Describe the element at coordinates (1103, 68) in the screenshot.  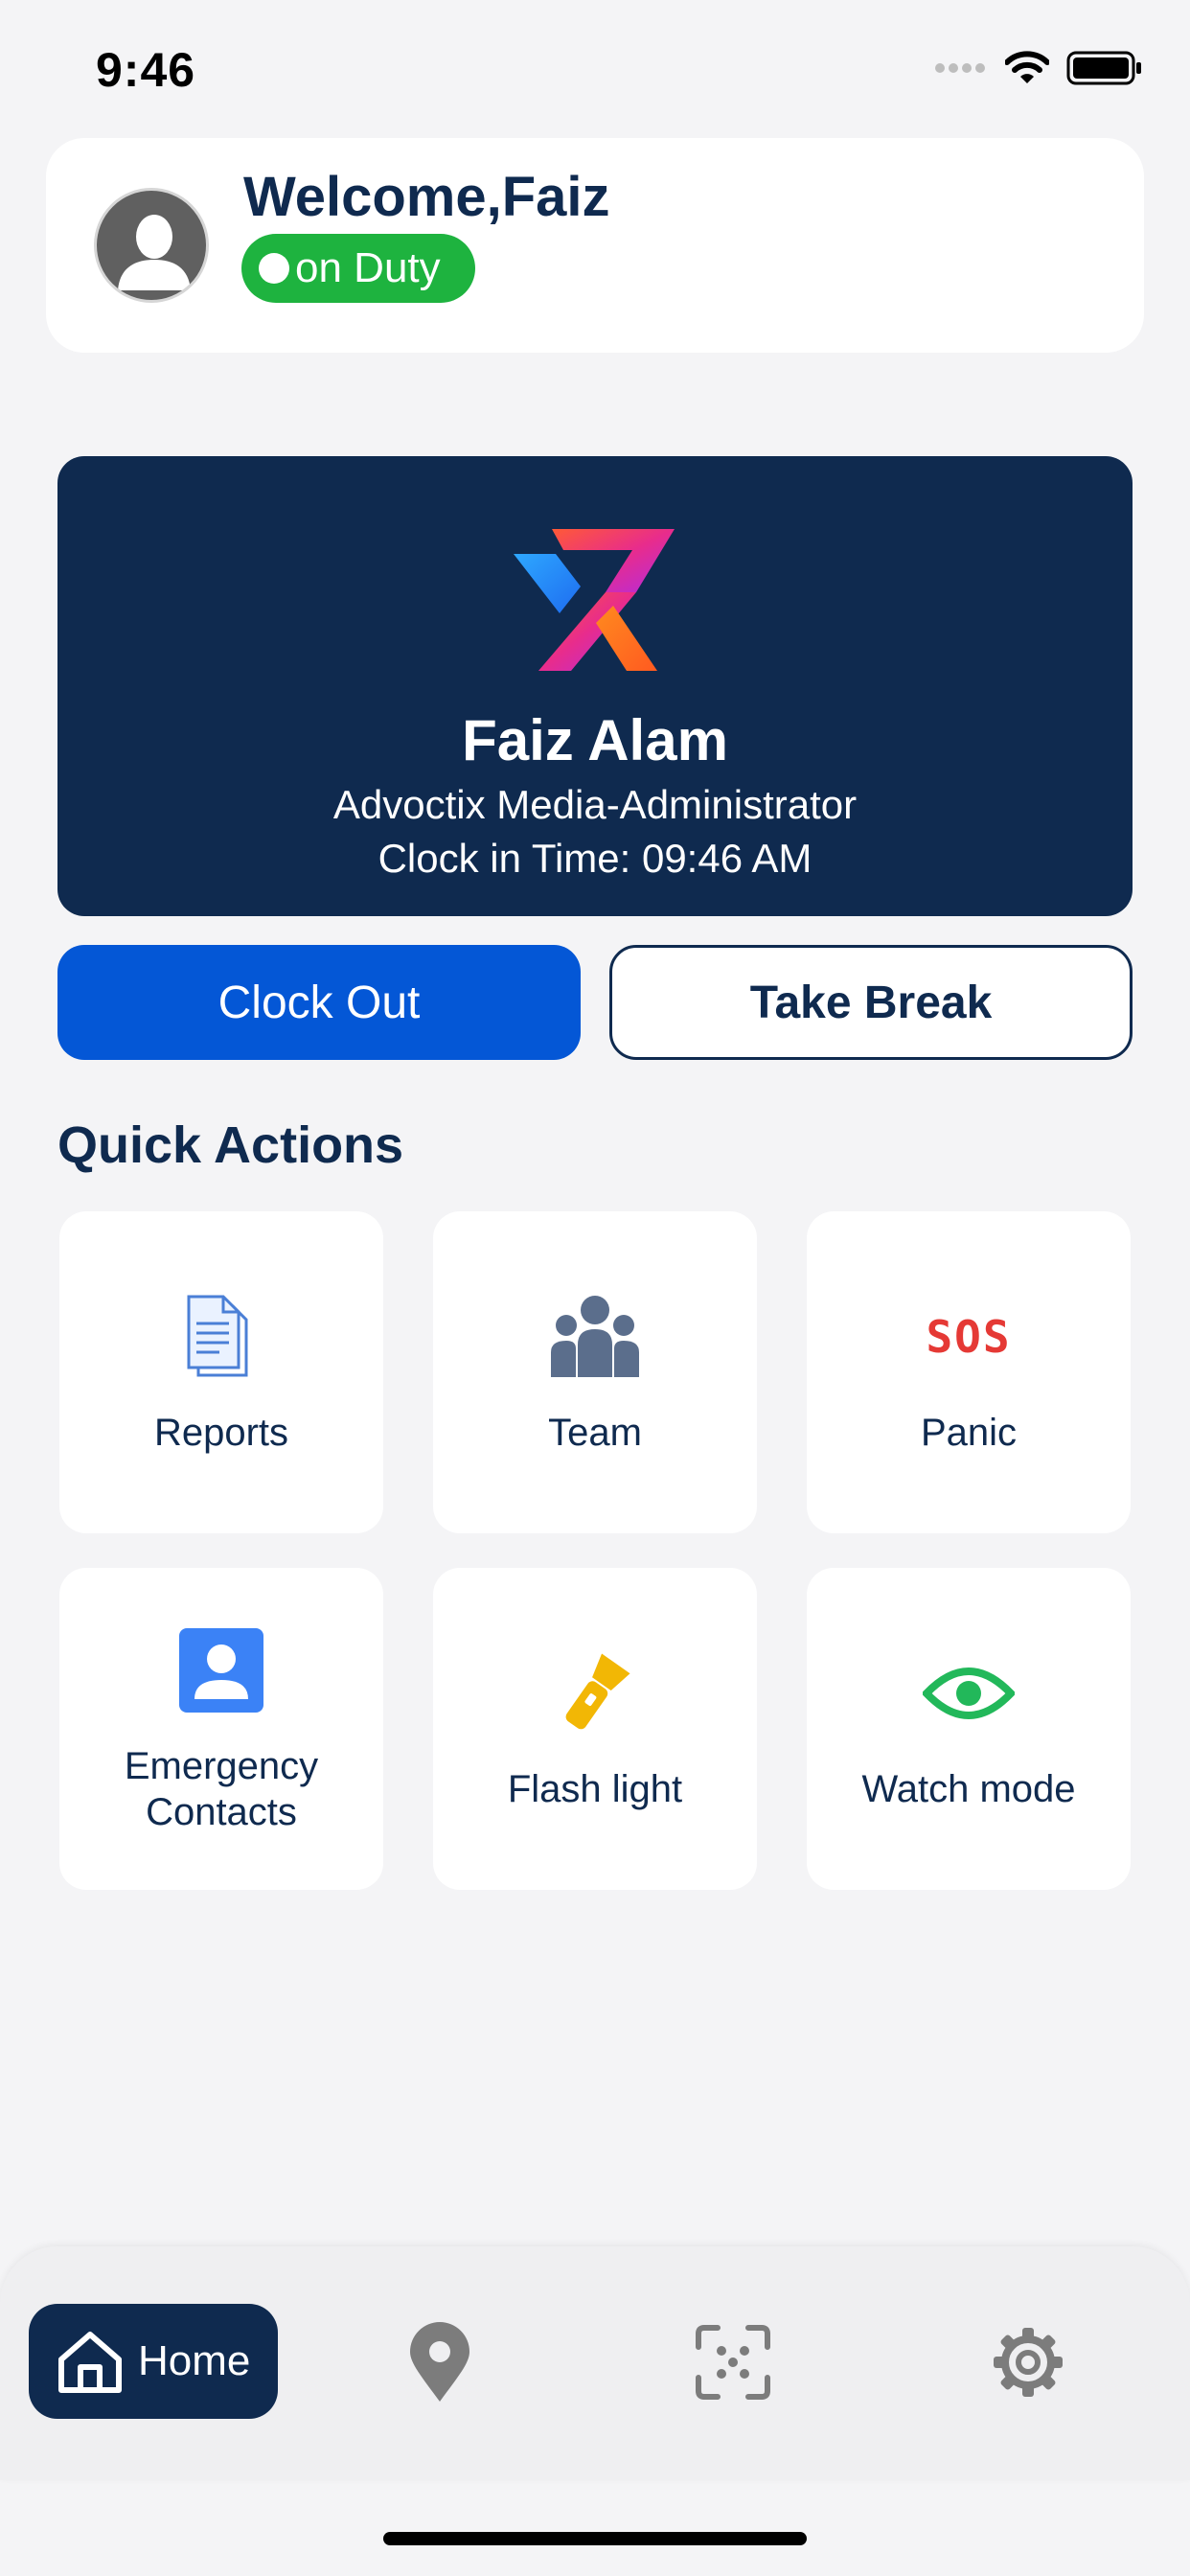
I see `battery-icon` at that location.